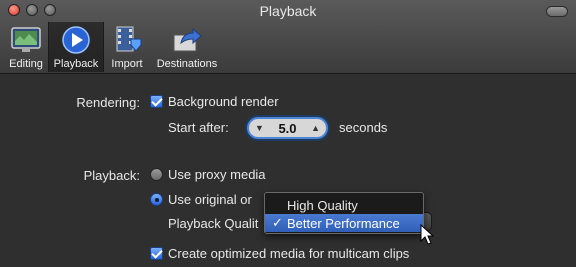 This screenshot has width=576, height=267. Describe the element at coordinates (187, 40) in the screenshot. I see `share-arrow-icon` at that location.